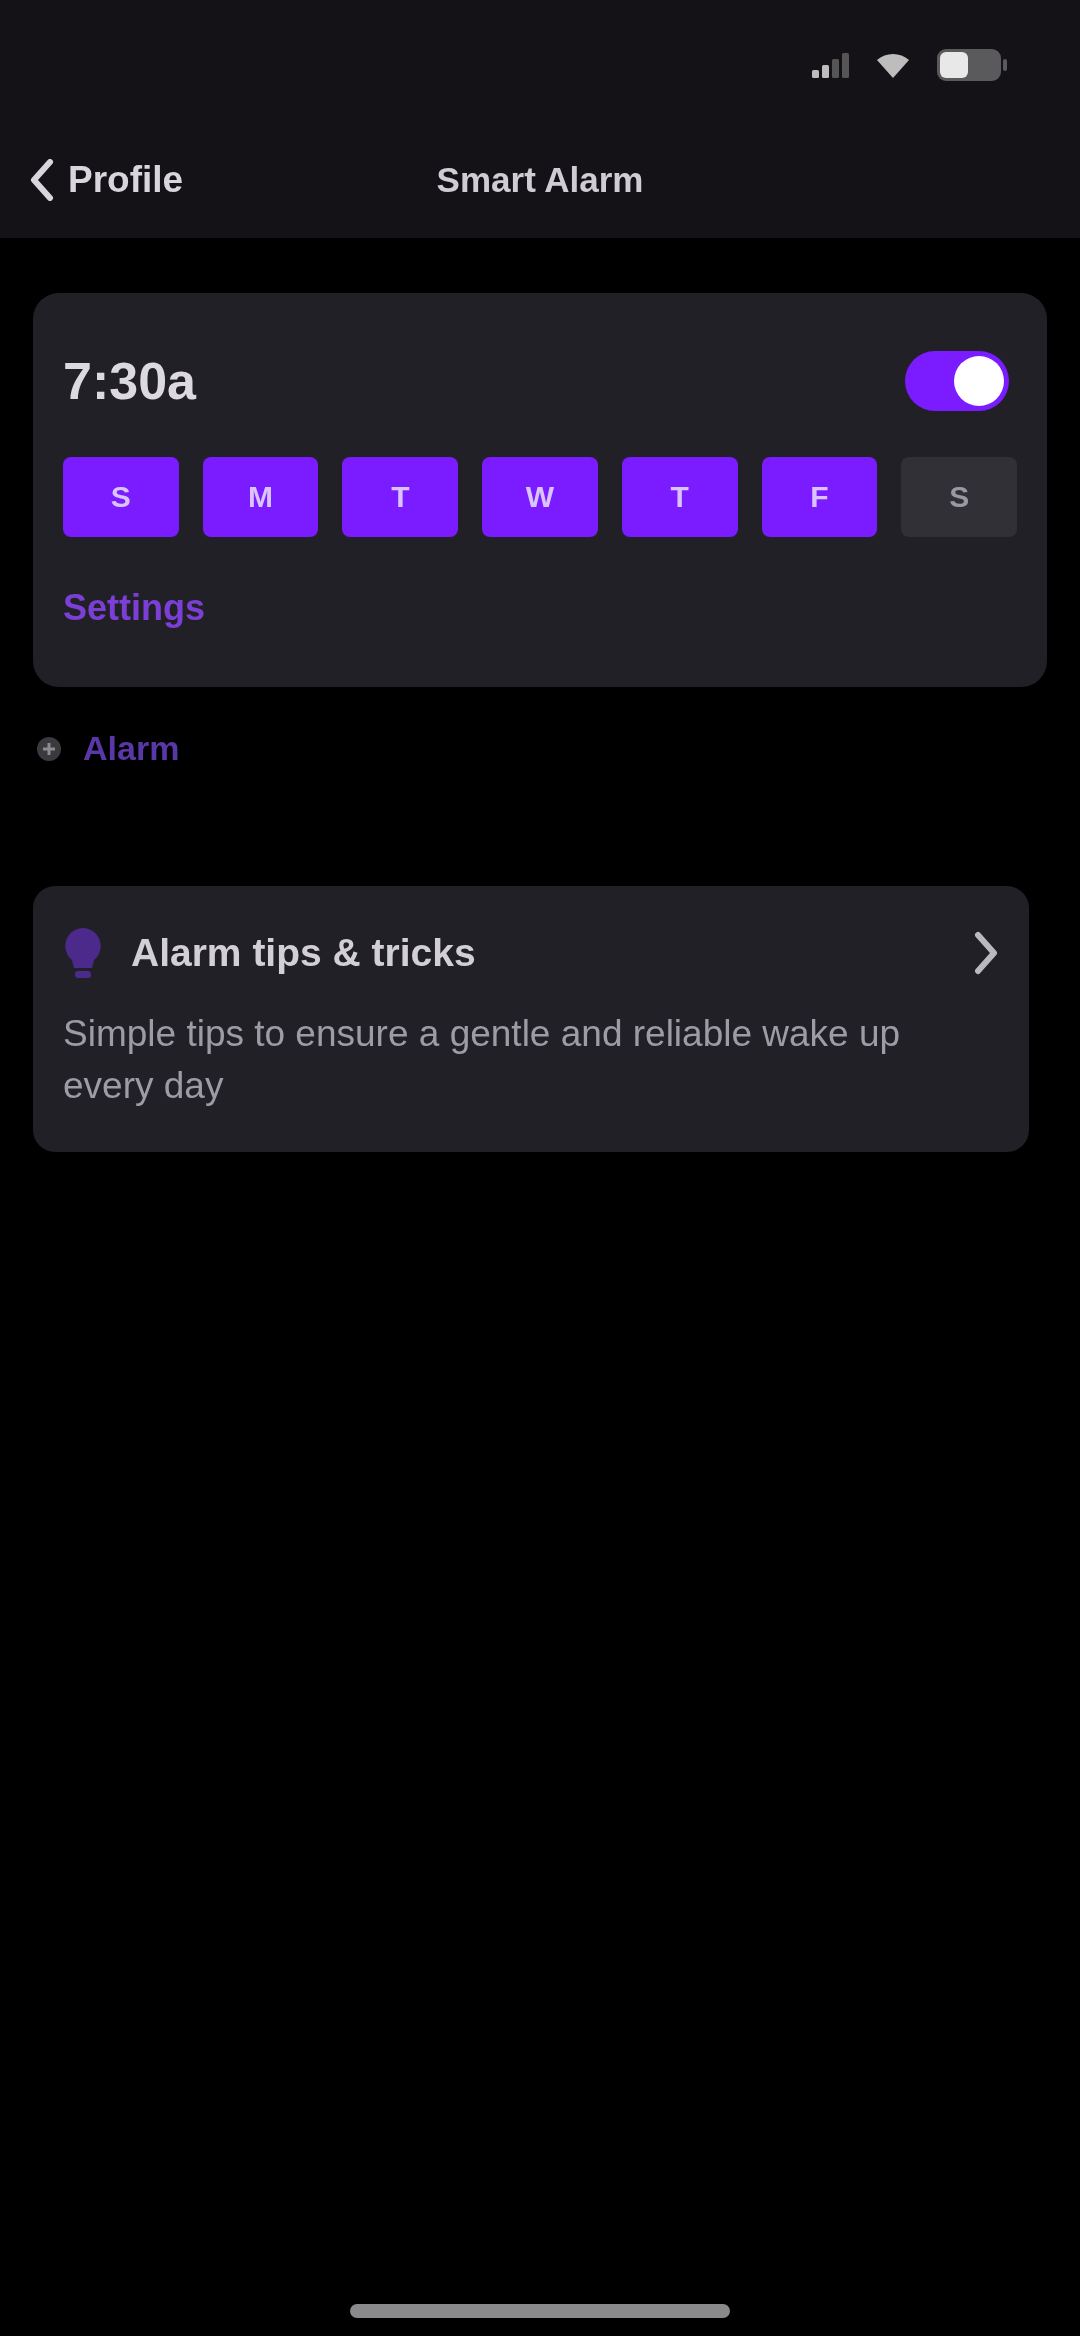 The height and width of the screenshot is (2336, 1080). What do you see at coordinates (42, 180) in the screenshot?
I see `chevron-left-icon` at bounding box center [42, 180].